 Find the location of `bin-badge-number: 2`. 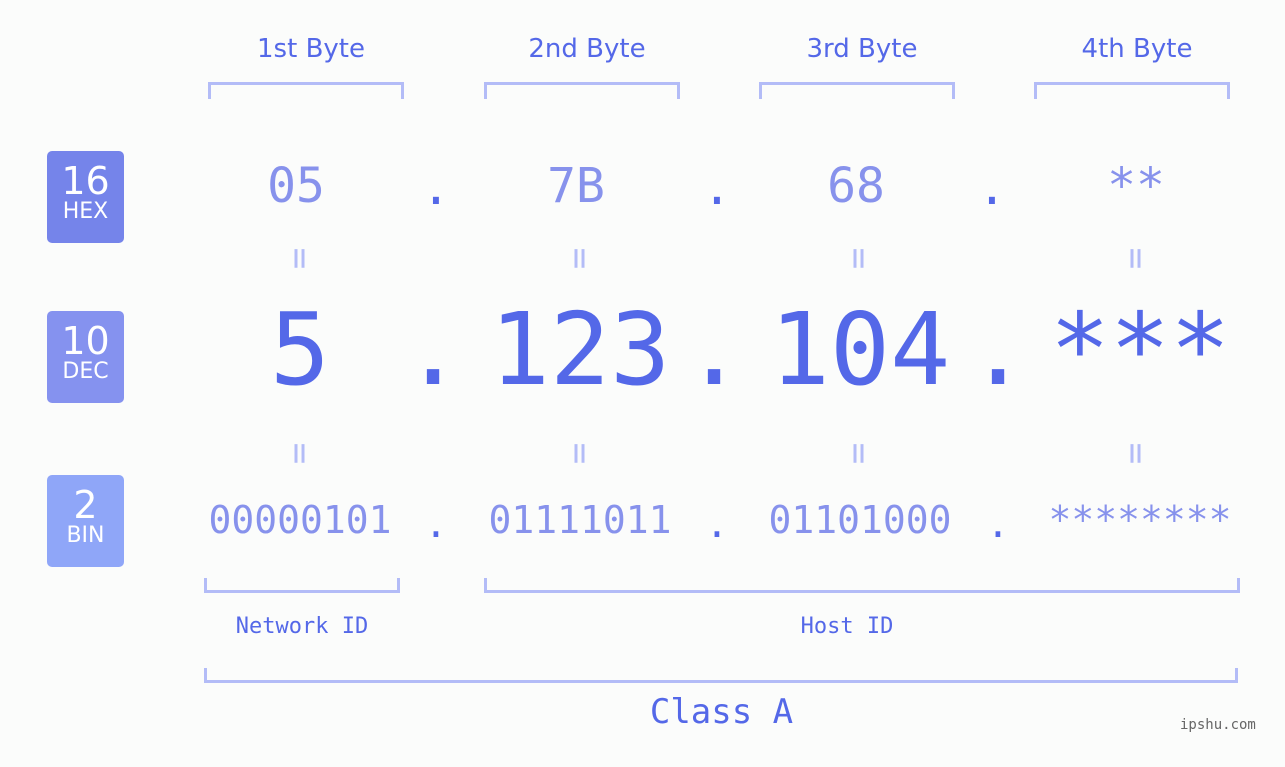

bin-badge-number: 2 is located at coordinates (85, 505).